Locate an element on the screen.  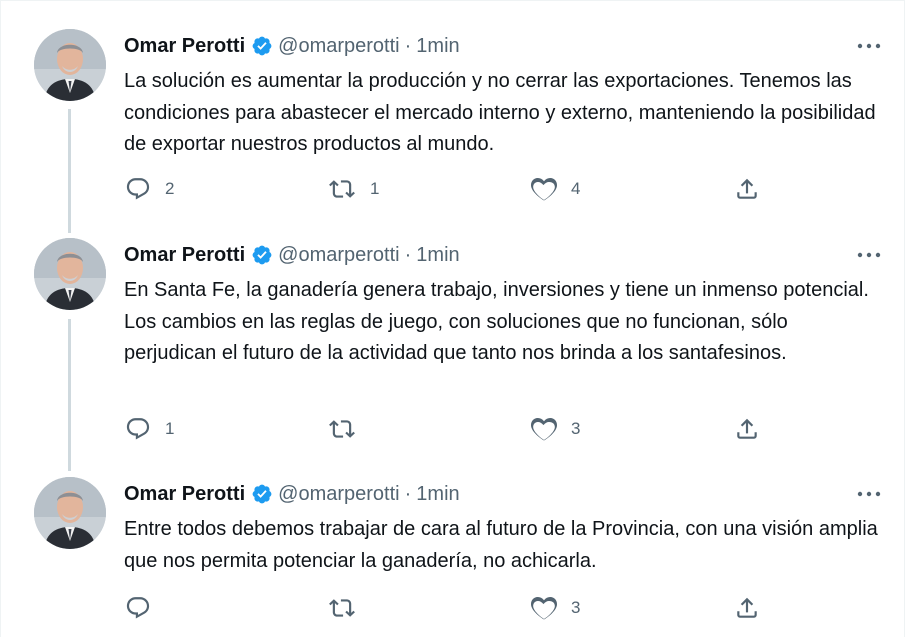
like-button: 4 is located at coordinates (555, 189).